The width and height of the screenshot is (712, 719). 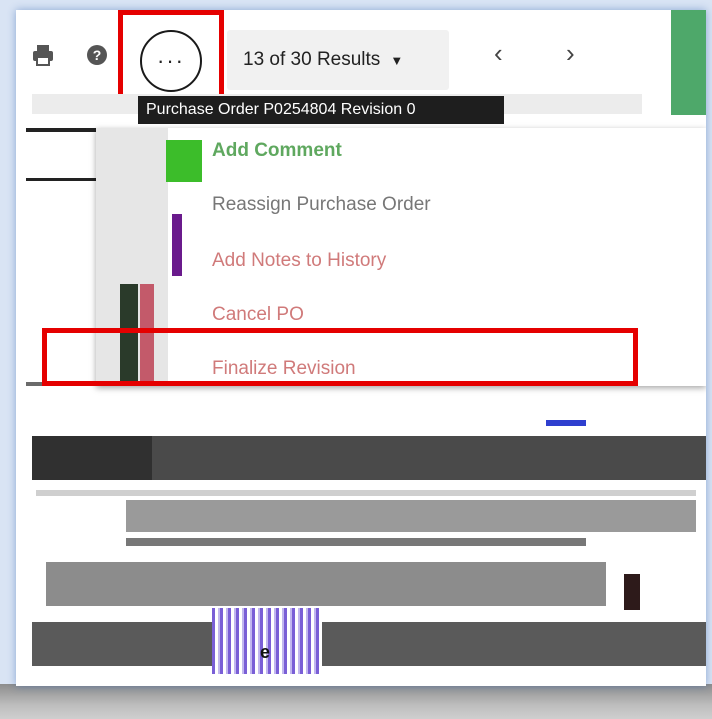 I want to click on glyph: e, so click(x=265, y=652).